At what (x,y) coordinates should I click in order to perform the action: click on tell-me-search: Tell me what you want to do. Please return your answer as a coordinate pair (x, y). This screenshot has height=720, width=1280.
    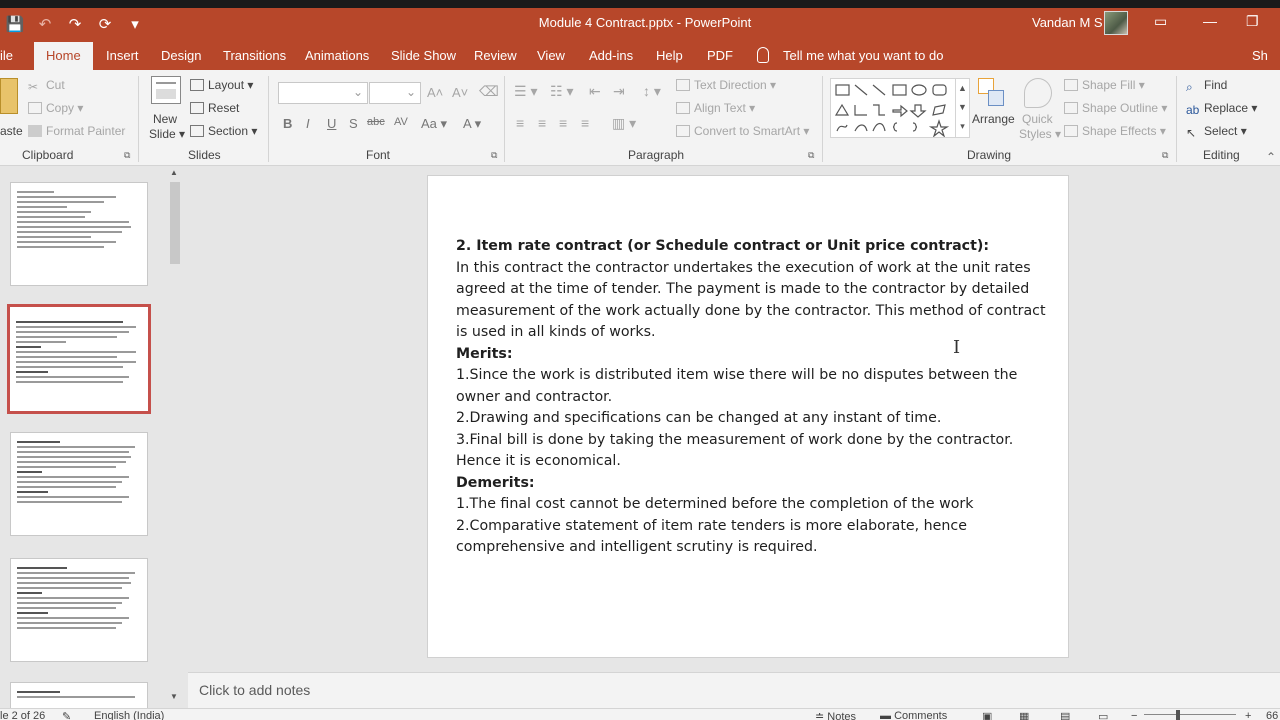
    Looking at the image, I should click on (863, 55).